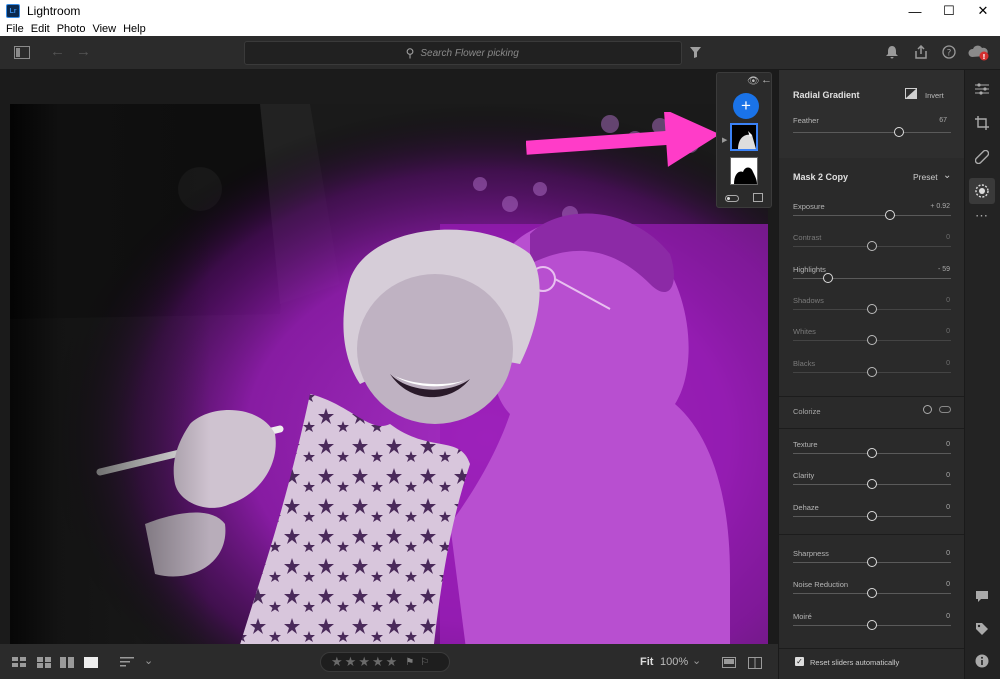 Image resolution: width=1000 pixels, height=679 pixels. I want to click on slider-contrast, so click(872, 246).